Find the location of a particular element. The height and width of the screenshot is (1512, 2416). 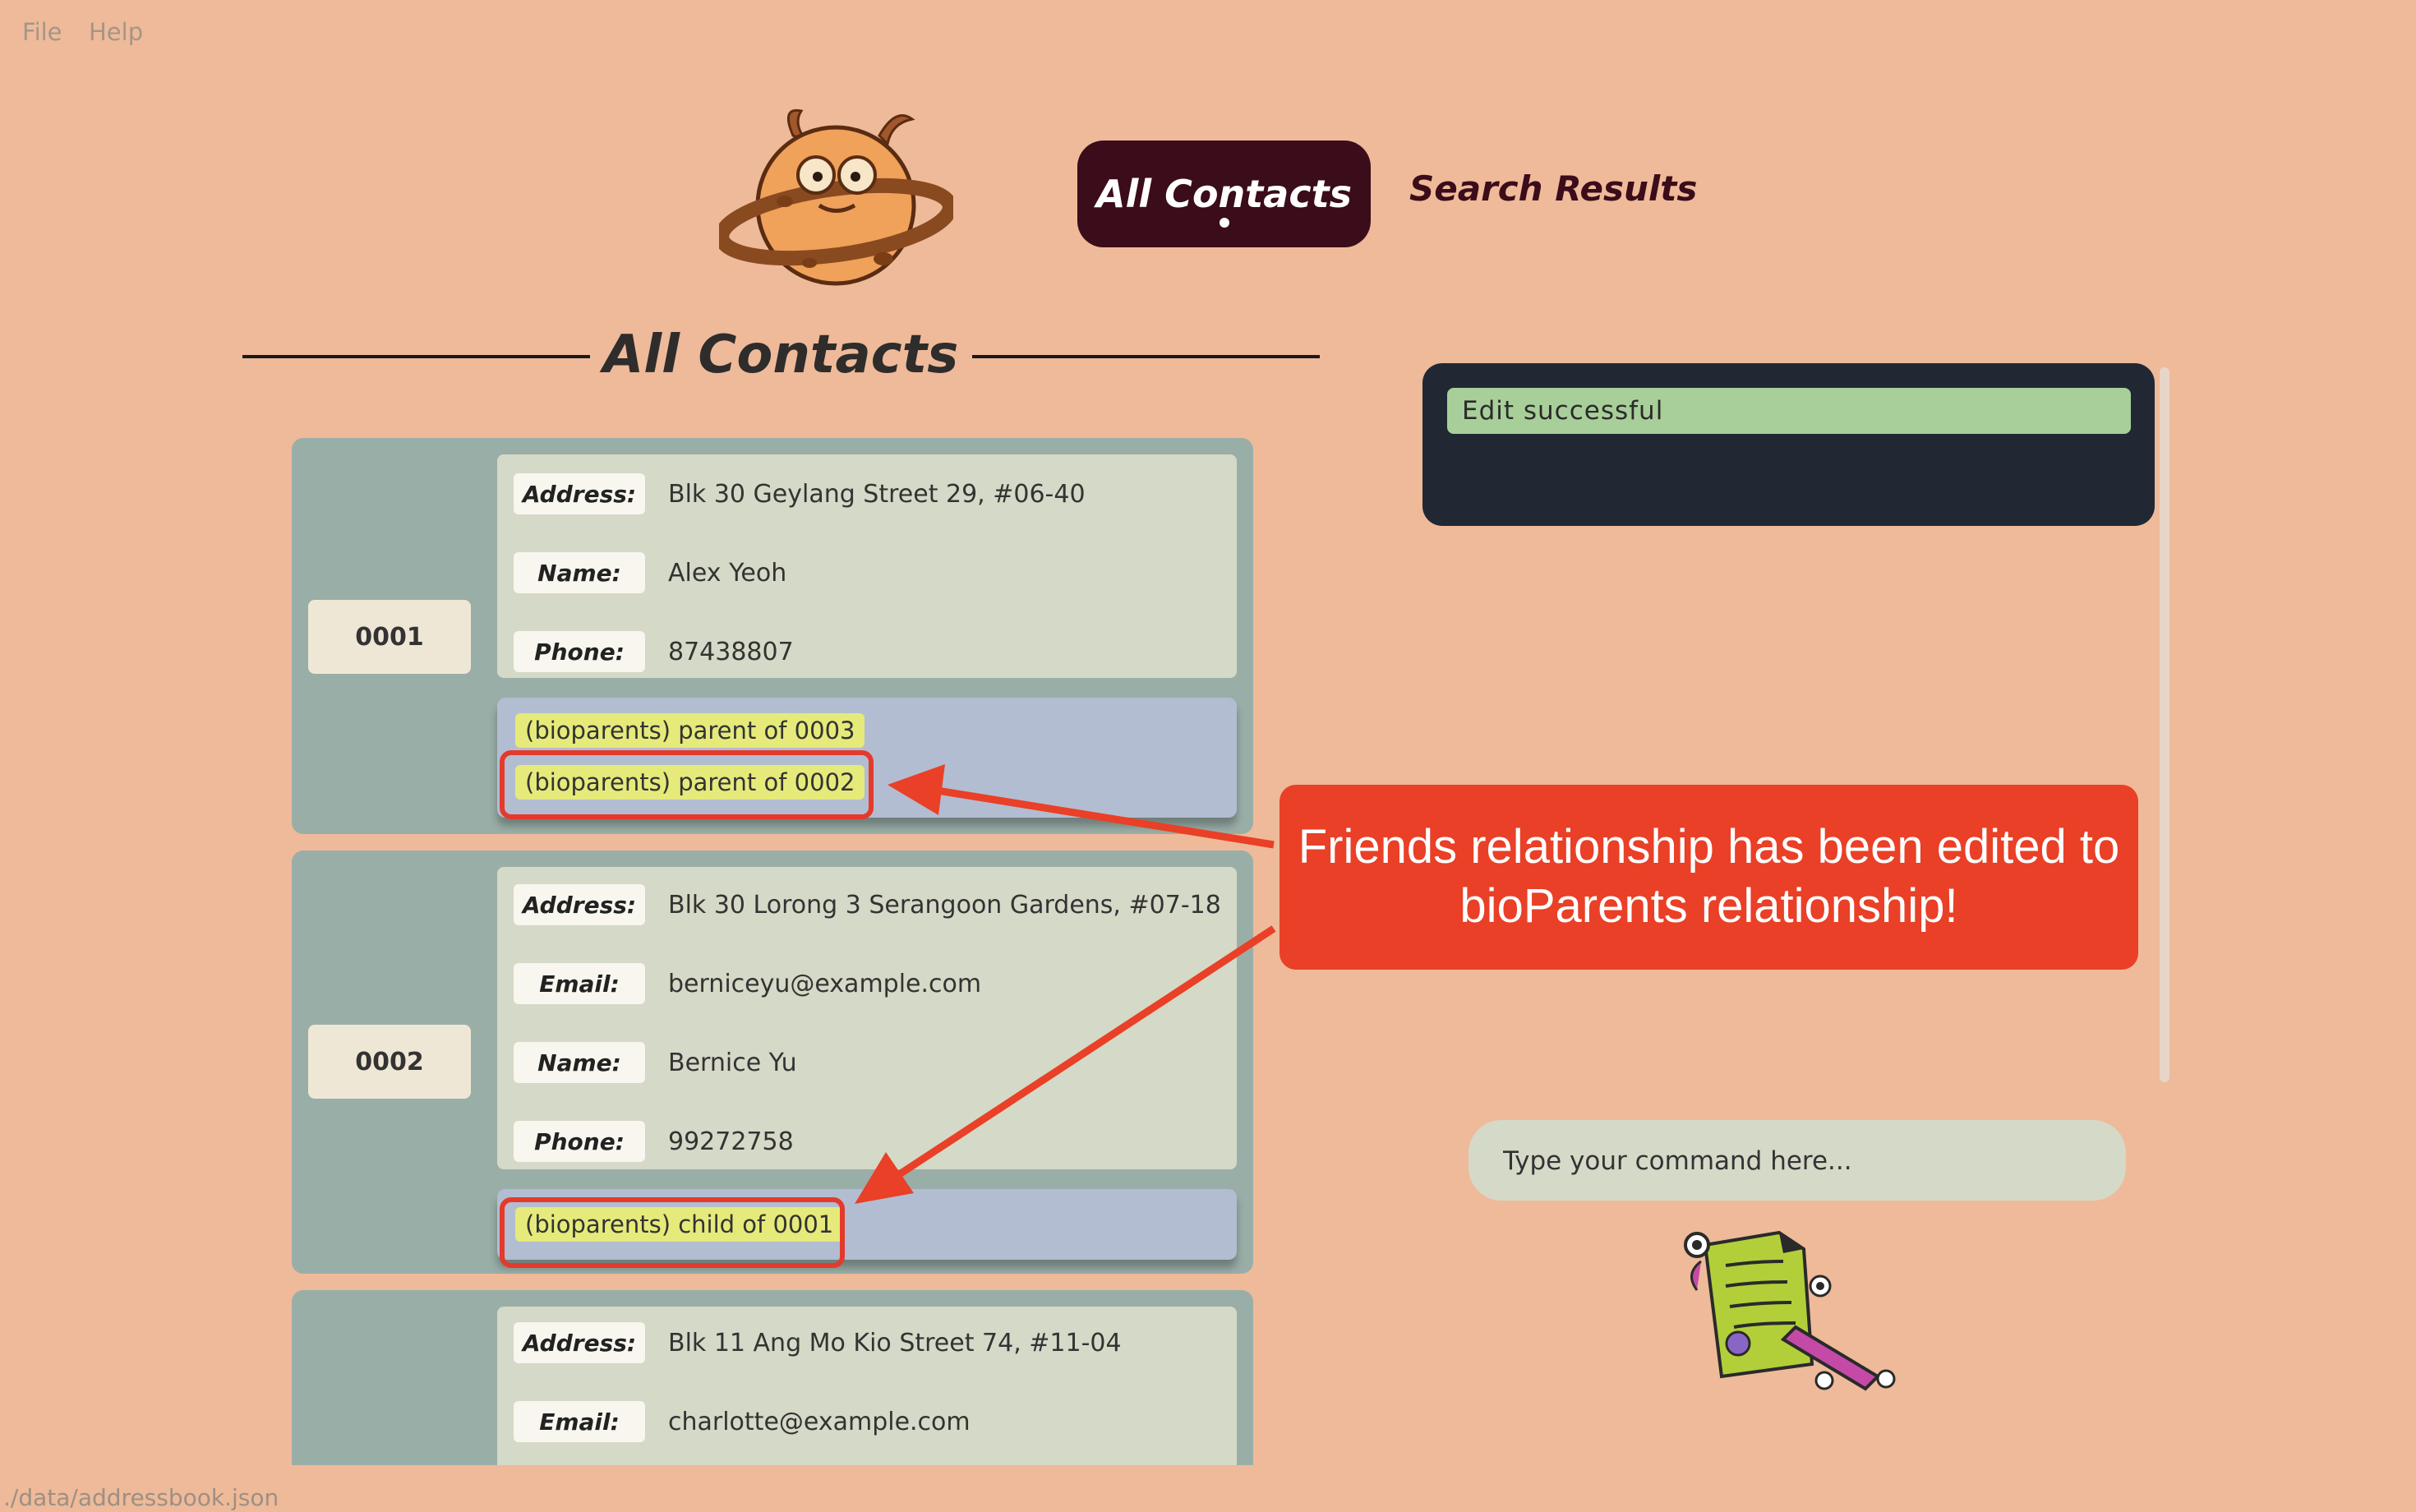

field-row: Email: berniceyu@example.com is located at coordinates (748, 984).